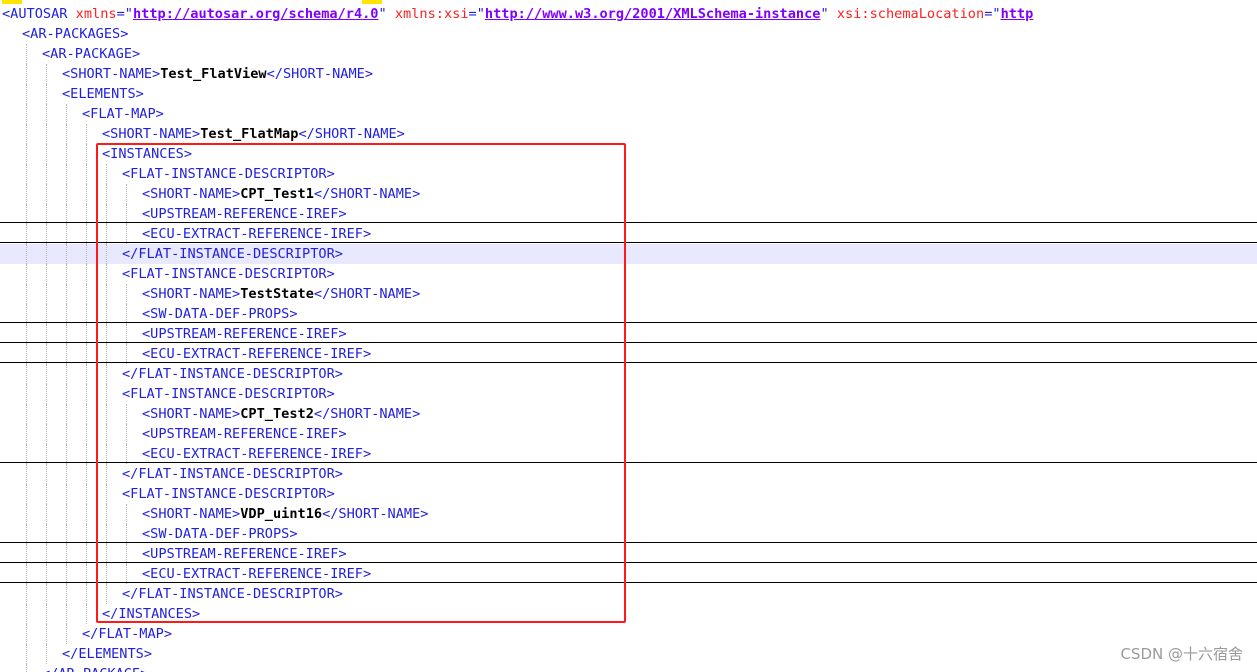  I want to click on line-text: </FLAT-INSTANCE-DESCRIPTOR>, so click(232, 594).